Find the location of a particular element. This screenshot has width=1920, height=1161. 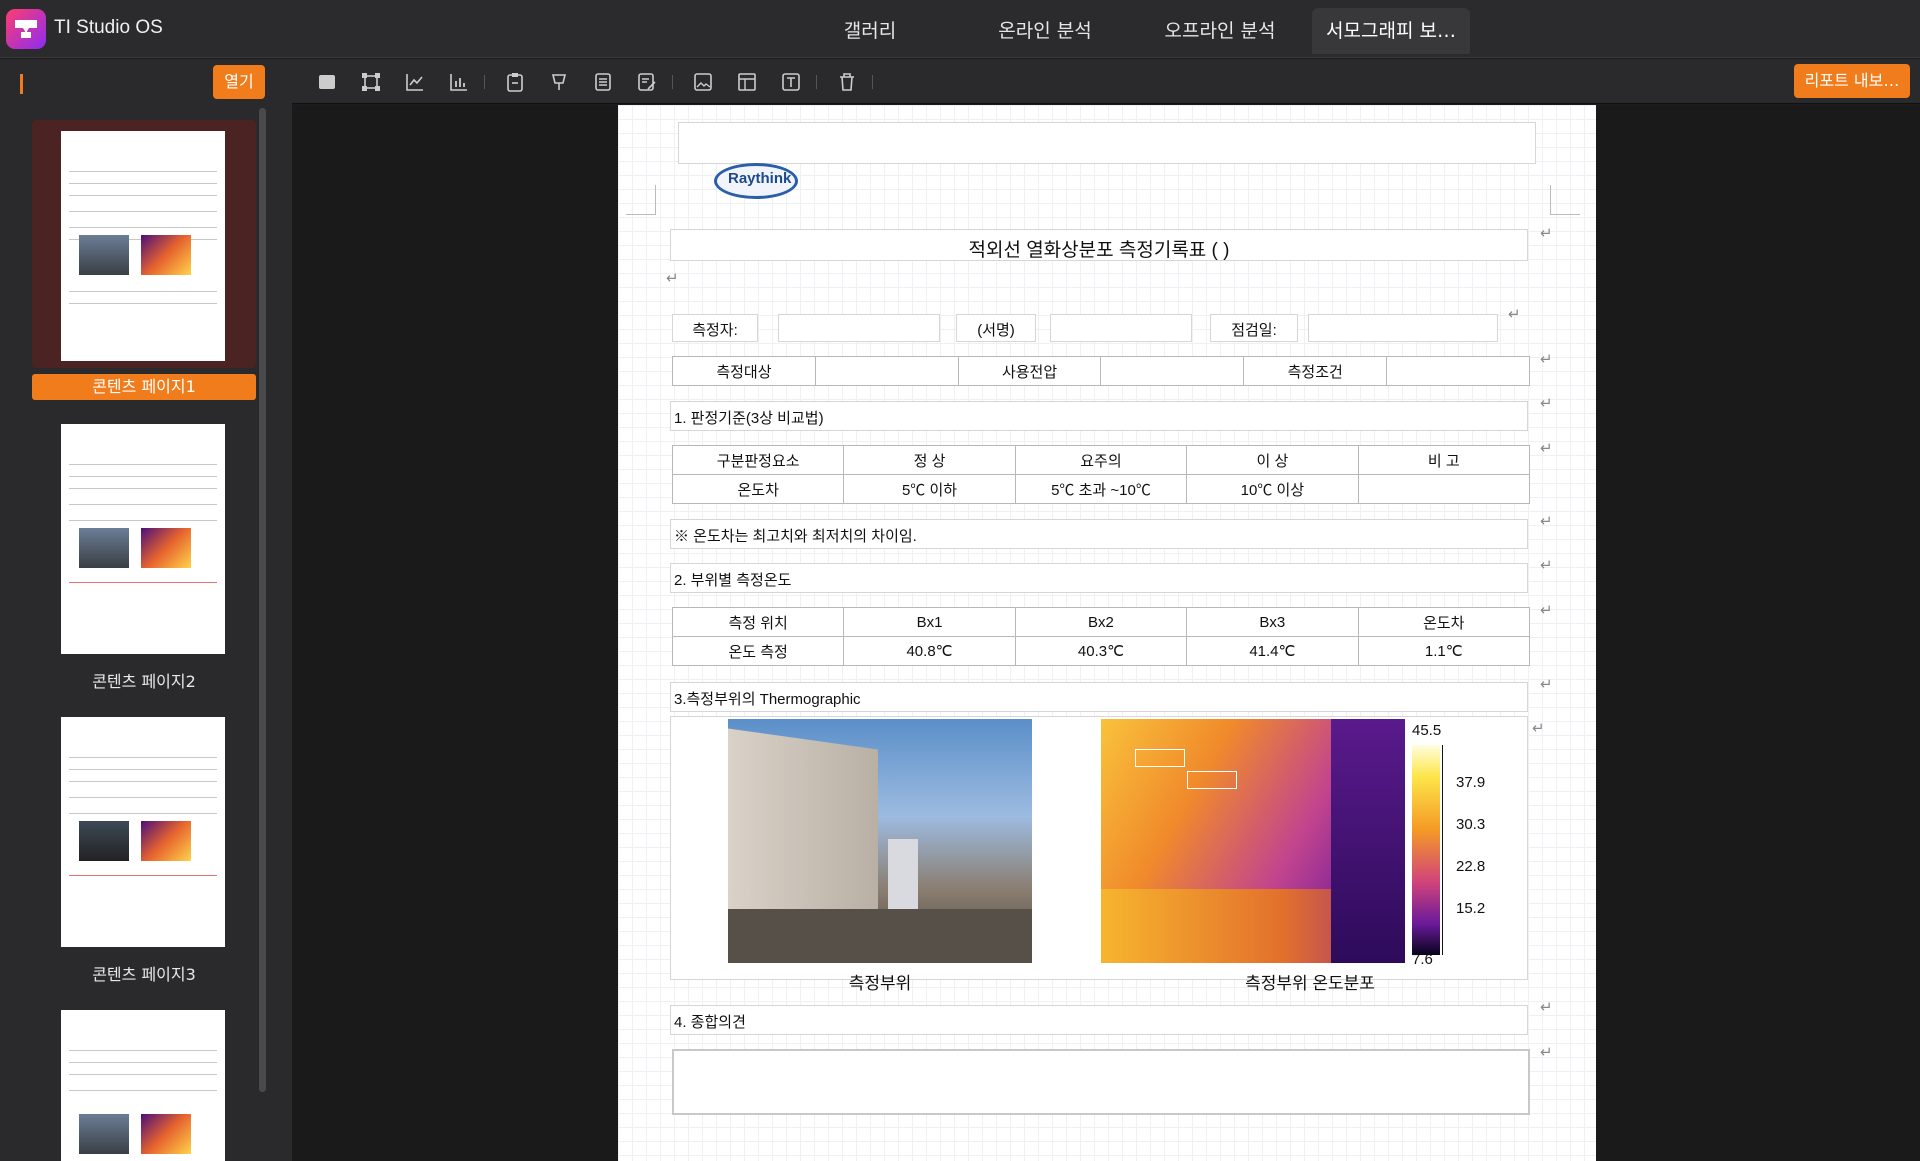

scale-tick: 15.2 is located at coordinates (1471, 908).